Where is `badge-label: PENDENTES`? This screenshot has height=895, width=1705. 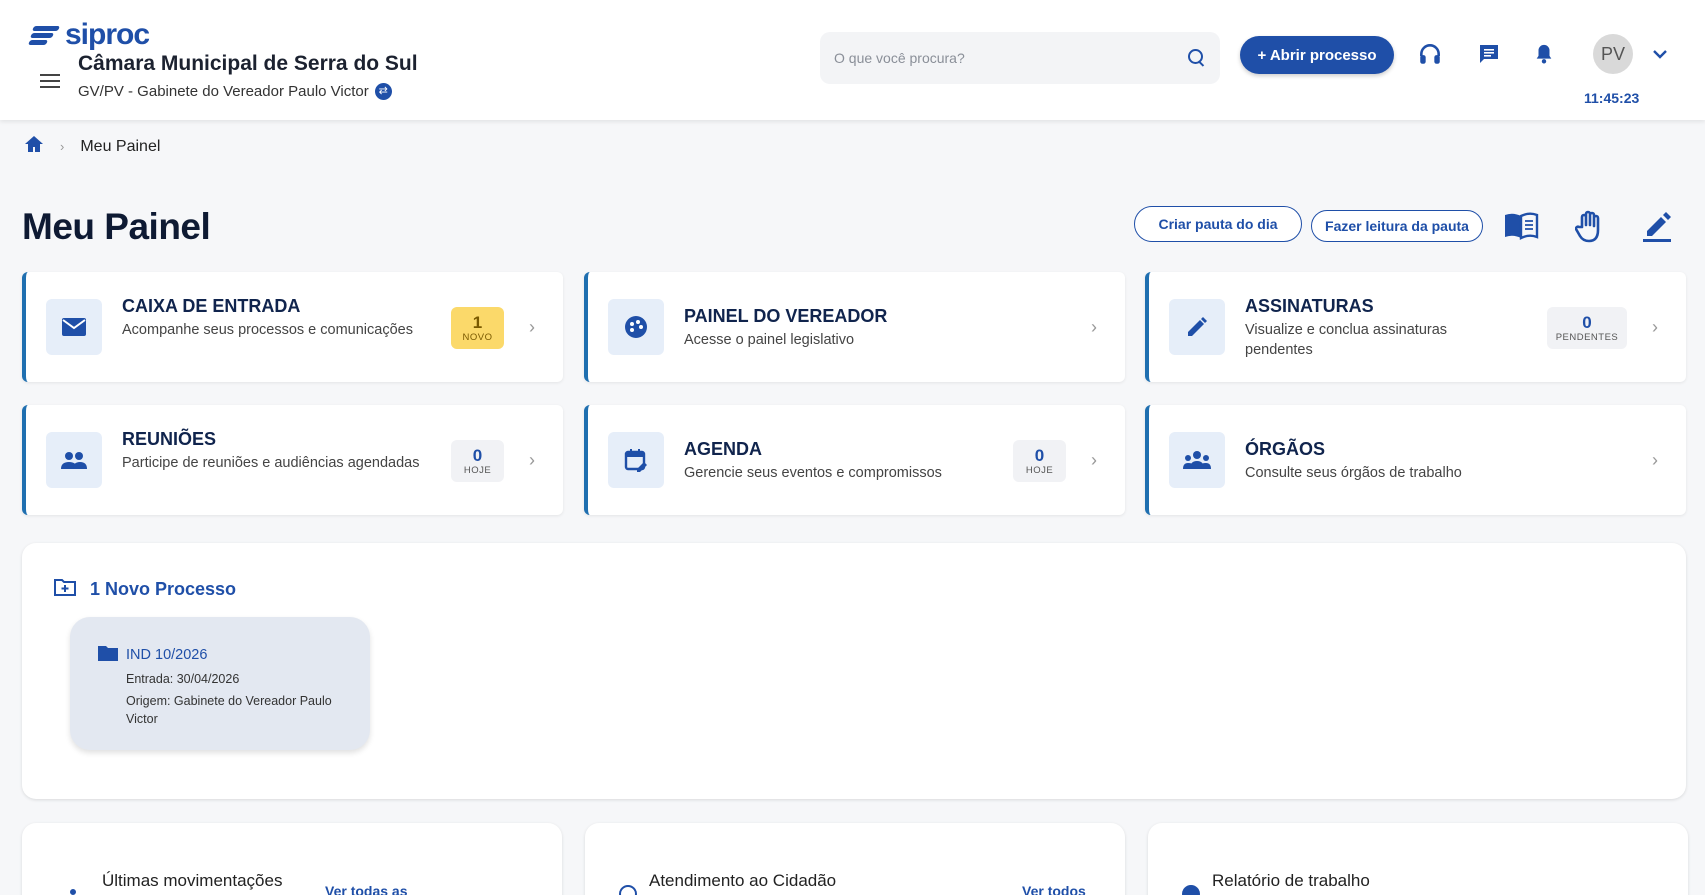 badge-label: PENDENTES is located at coordinates (1587, 337).